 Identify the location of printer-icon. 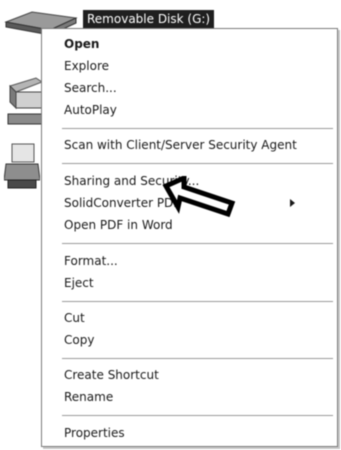
(22, 168).